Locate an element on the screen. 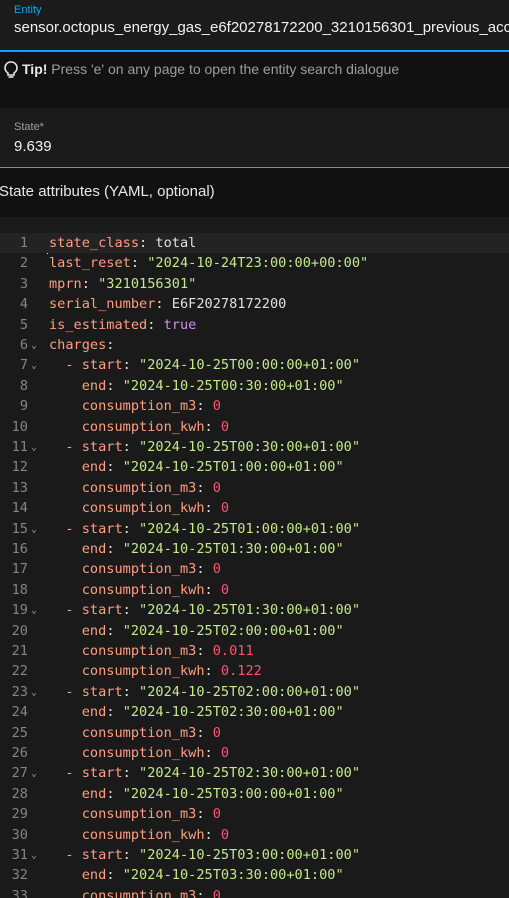 This screenshot has height=898, width=509. line-number: 25 is located at coordinates (19, 732).